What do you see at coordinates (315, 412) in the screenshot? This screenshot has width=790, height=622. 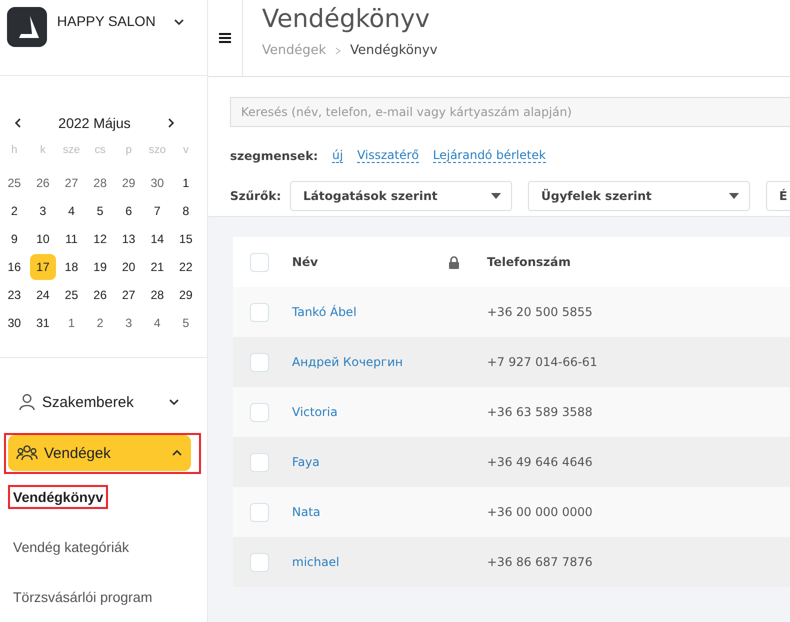 I see `guest-name-link: Victoria` at bounding box center [315, 412].